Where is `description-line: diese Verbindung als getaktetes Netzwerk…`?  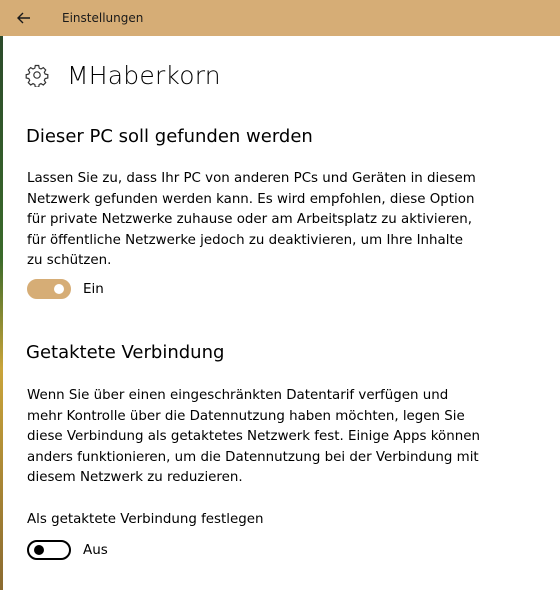 description-line: diese Verbindung als getaktetes Netzwerk… is located at coordinates (253, 436).